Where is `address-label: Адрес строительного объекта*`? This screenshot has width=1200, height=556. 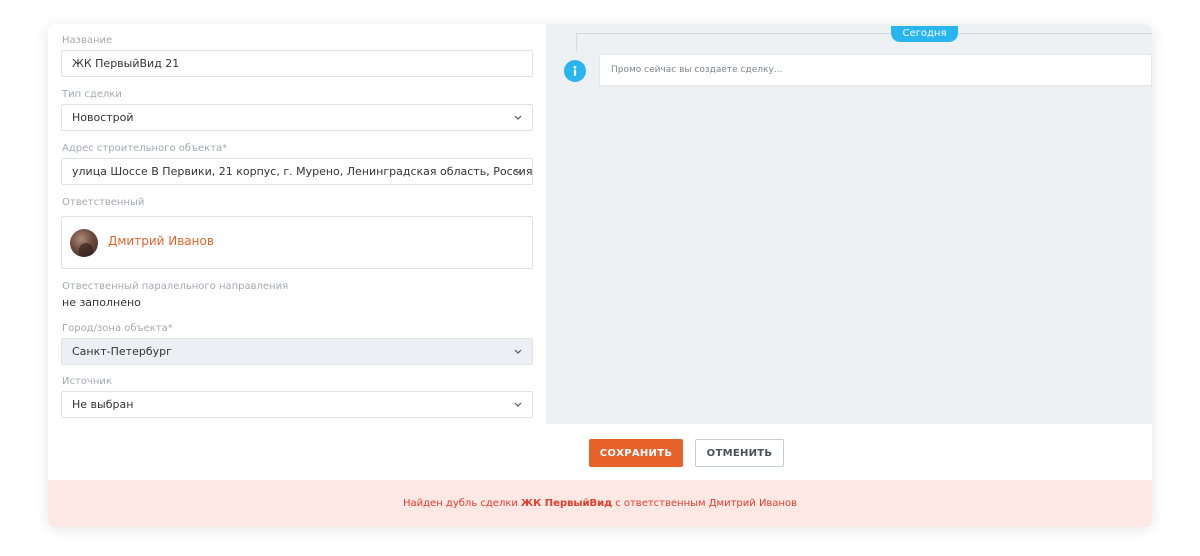 address-label: Адрес строительного объекта* is located at coordinates (145, 148).